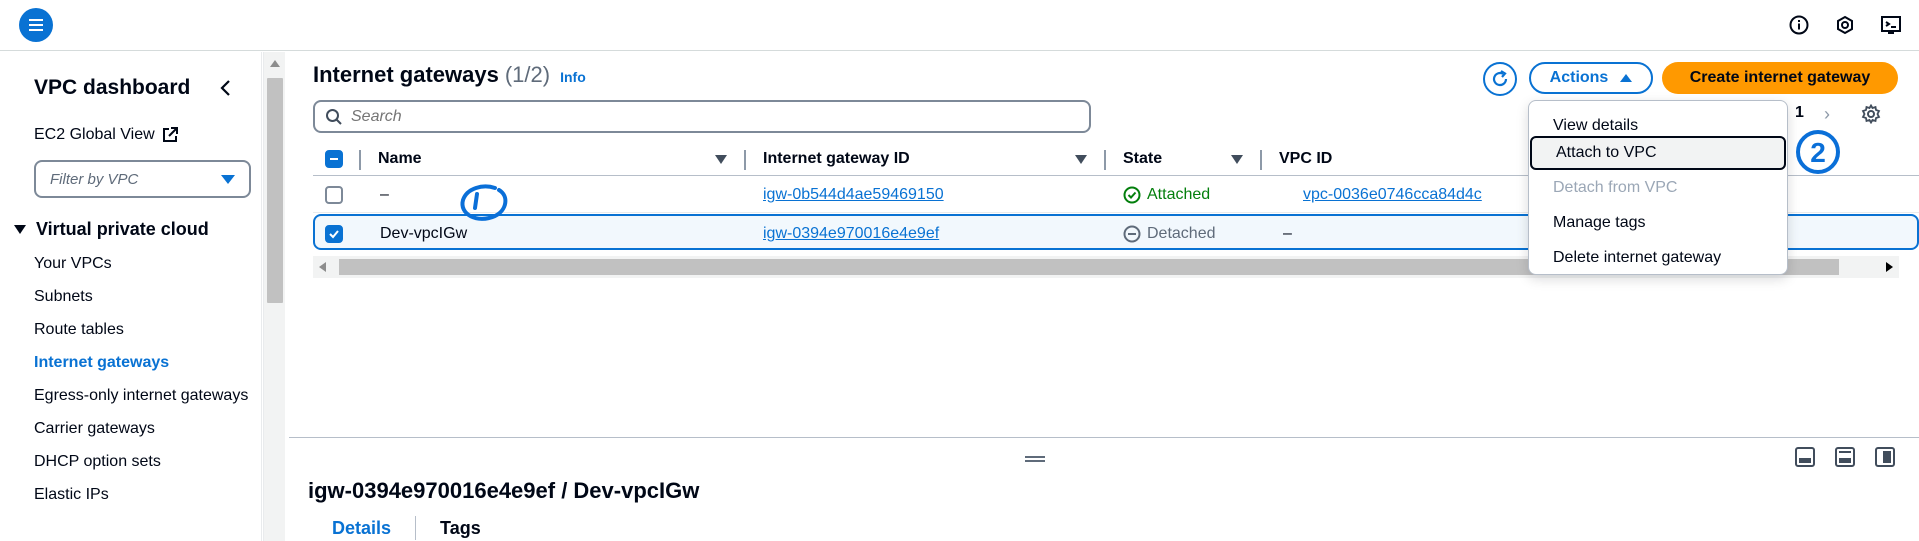 This screenshot has height=541, width=1919. Describe the element at coordinates (384, 194) in the screenshot. I see `cell-name: –` at that location.